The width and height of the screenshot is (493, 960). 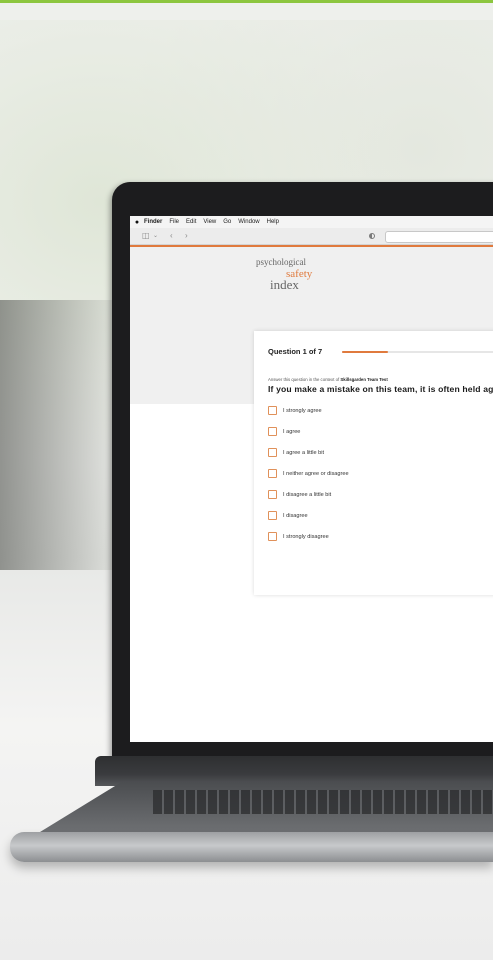 I want to click on context-team: Skillsgarden Team Test, so click(x=364, y=379).